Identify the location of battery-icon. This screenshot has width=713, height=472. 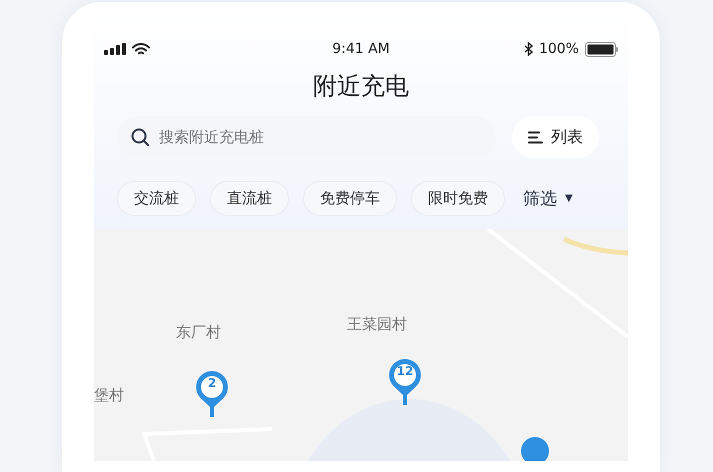
(601, 49).